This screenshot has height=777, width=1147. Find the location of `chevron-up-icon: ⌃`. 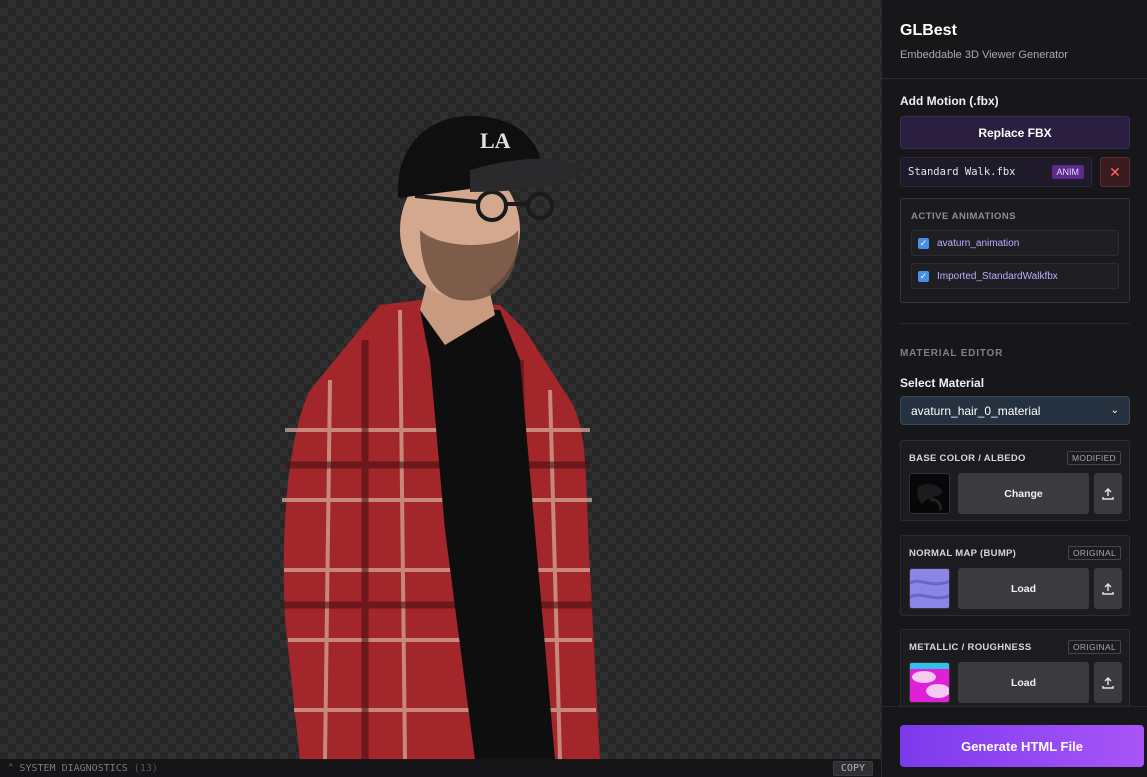

chevron-up-icon: ⌃ is located at coordinates (10, 768).